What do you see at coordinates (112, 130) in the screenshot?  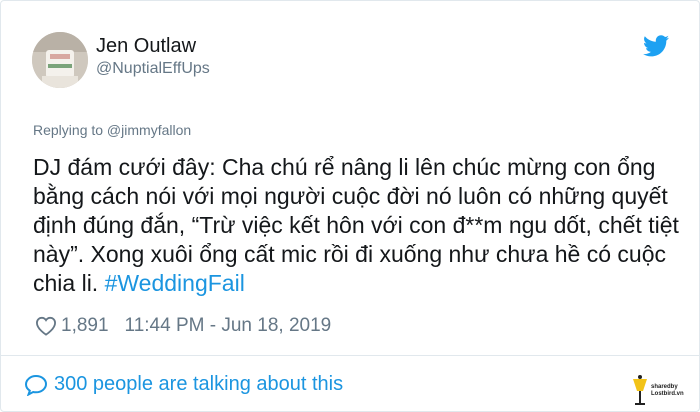 I see `replying-to: Replying to @jimmyfallon` at bounding box center [112, 130].